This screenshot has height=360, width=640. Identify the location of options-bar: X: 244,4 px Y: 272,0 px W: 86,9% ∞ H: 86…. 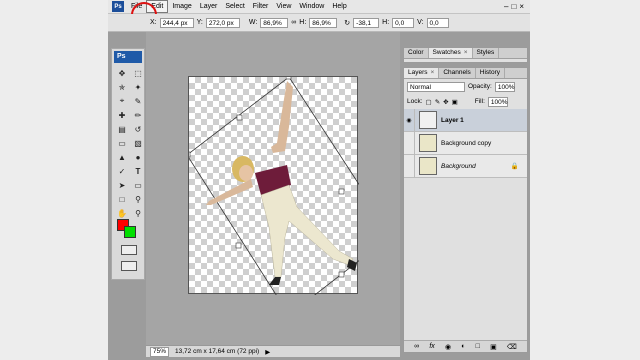
(319, 23).